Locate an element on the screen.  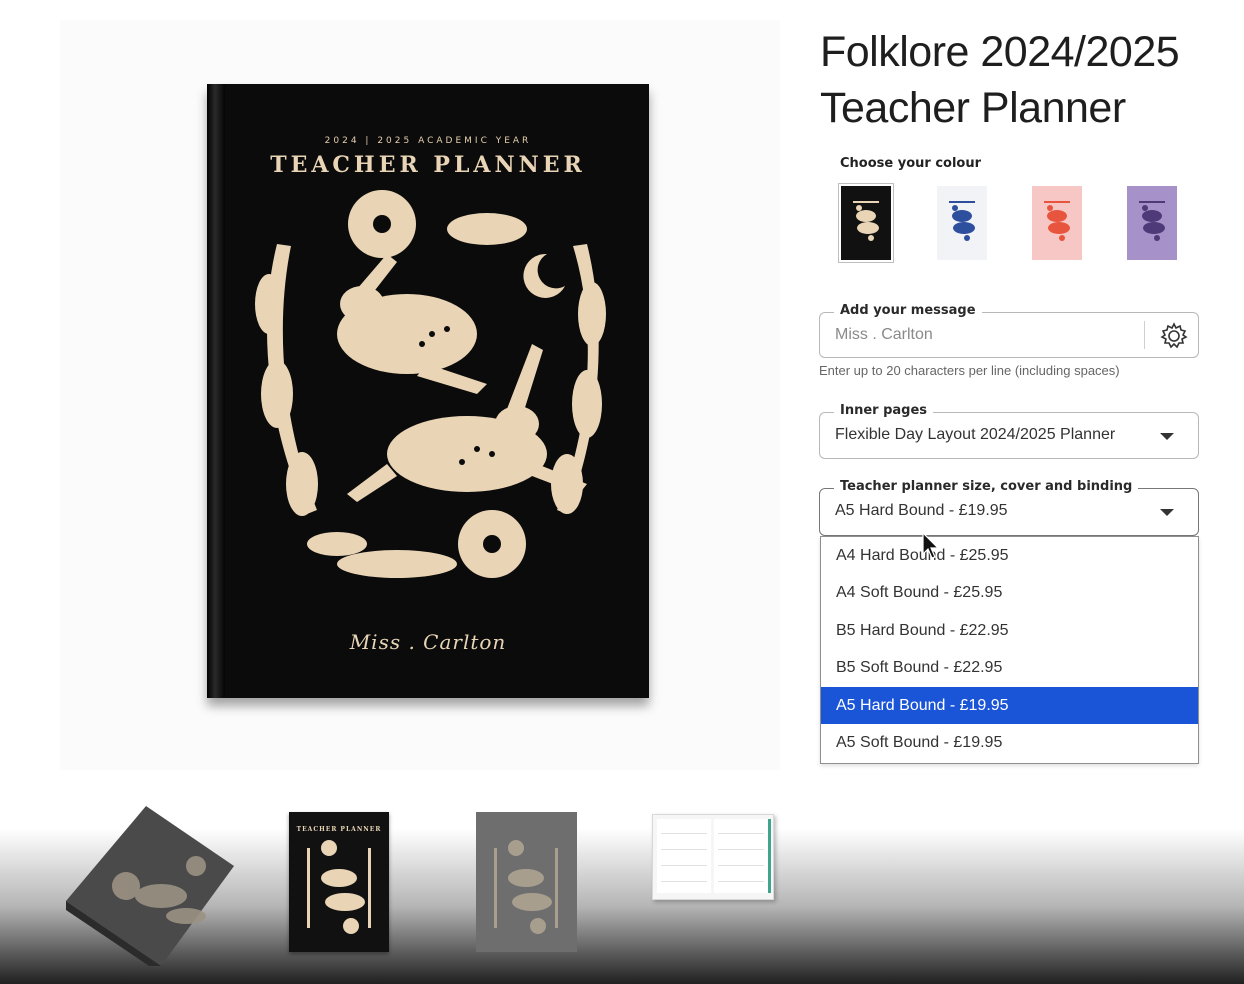
thumbnail-angled-view is located at coordinates (150, 890).